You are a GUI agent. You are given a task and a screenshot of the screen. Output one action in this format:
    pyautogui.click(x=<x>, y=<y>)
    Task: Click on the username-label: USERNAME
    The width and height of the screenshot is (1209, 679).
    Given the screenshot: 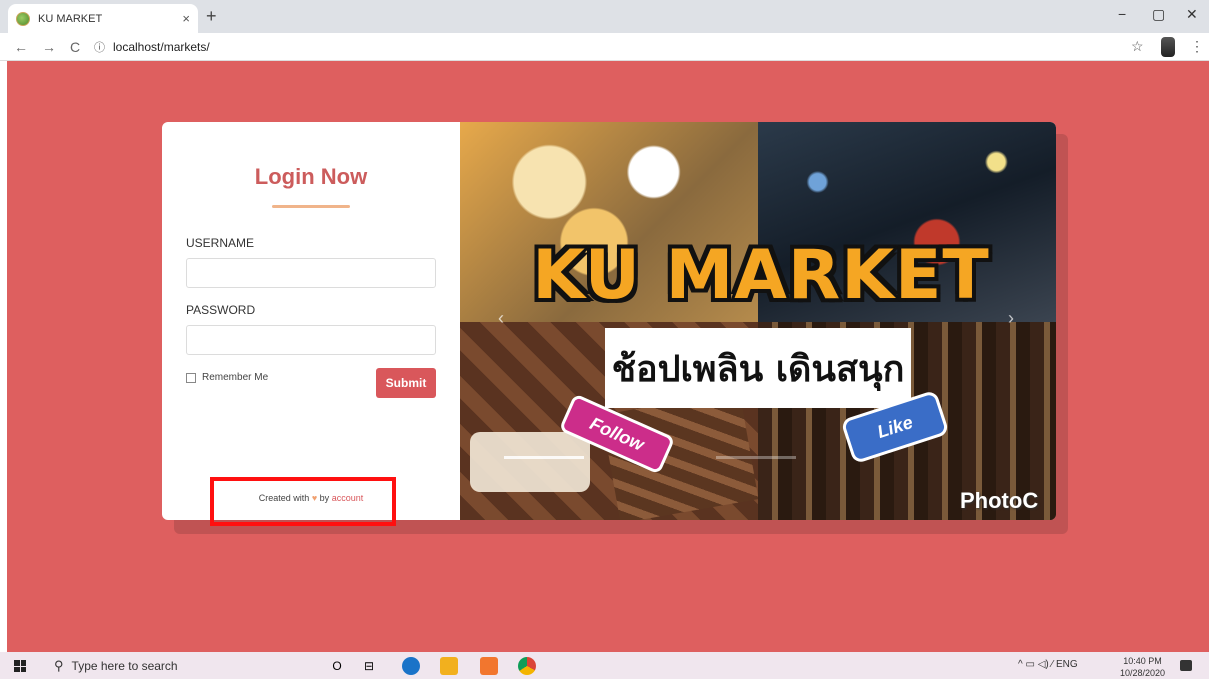 What is the action you would take?
    pyautogui.click(x=220, y=243)
    